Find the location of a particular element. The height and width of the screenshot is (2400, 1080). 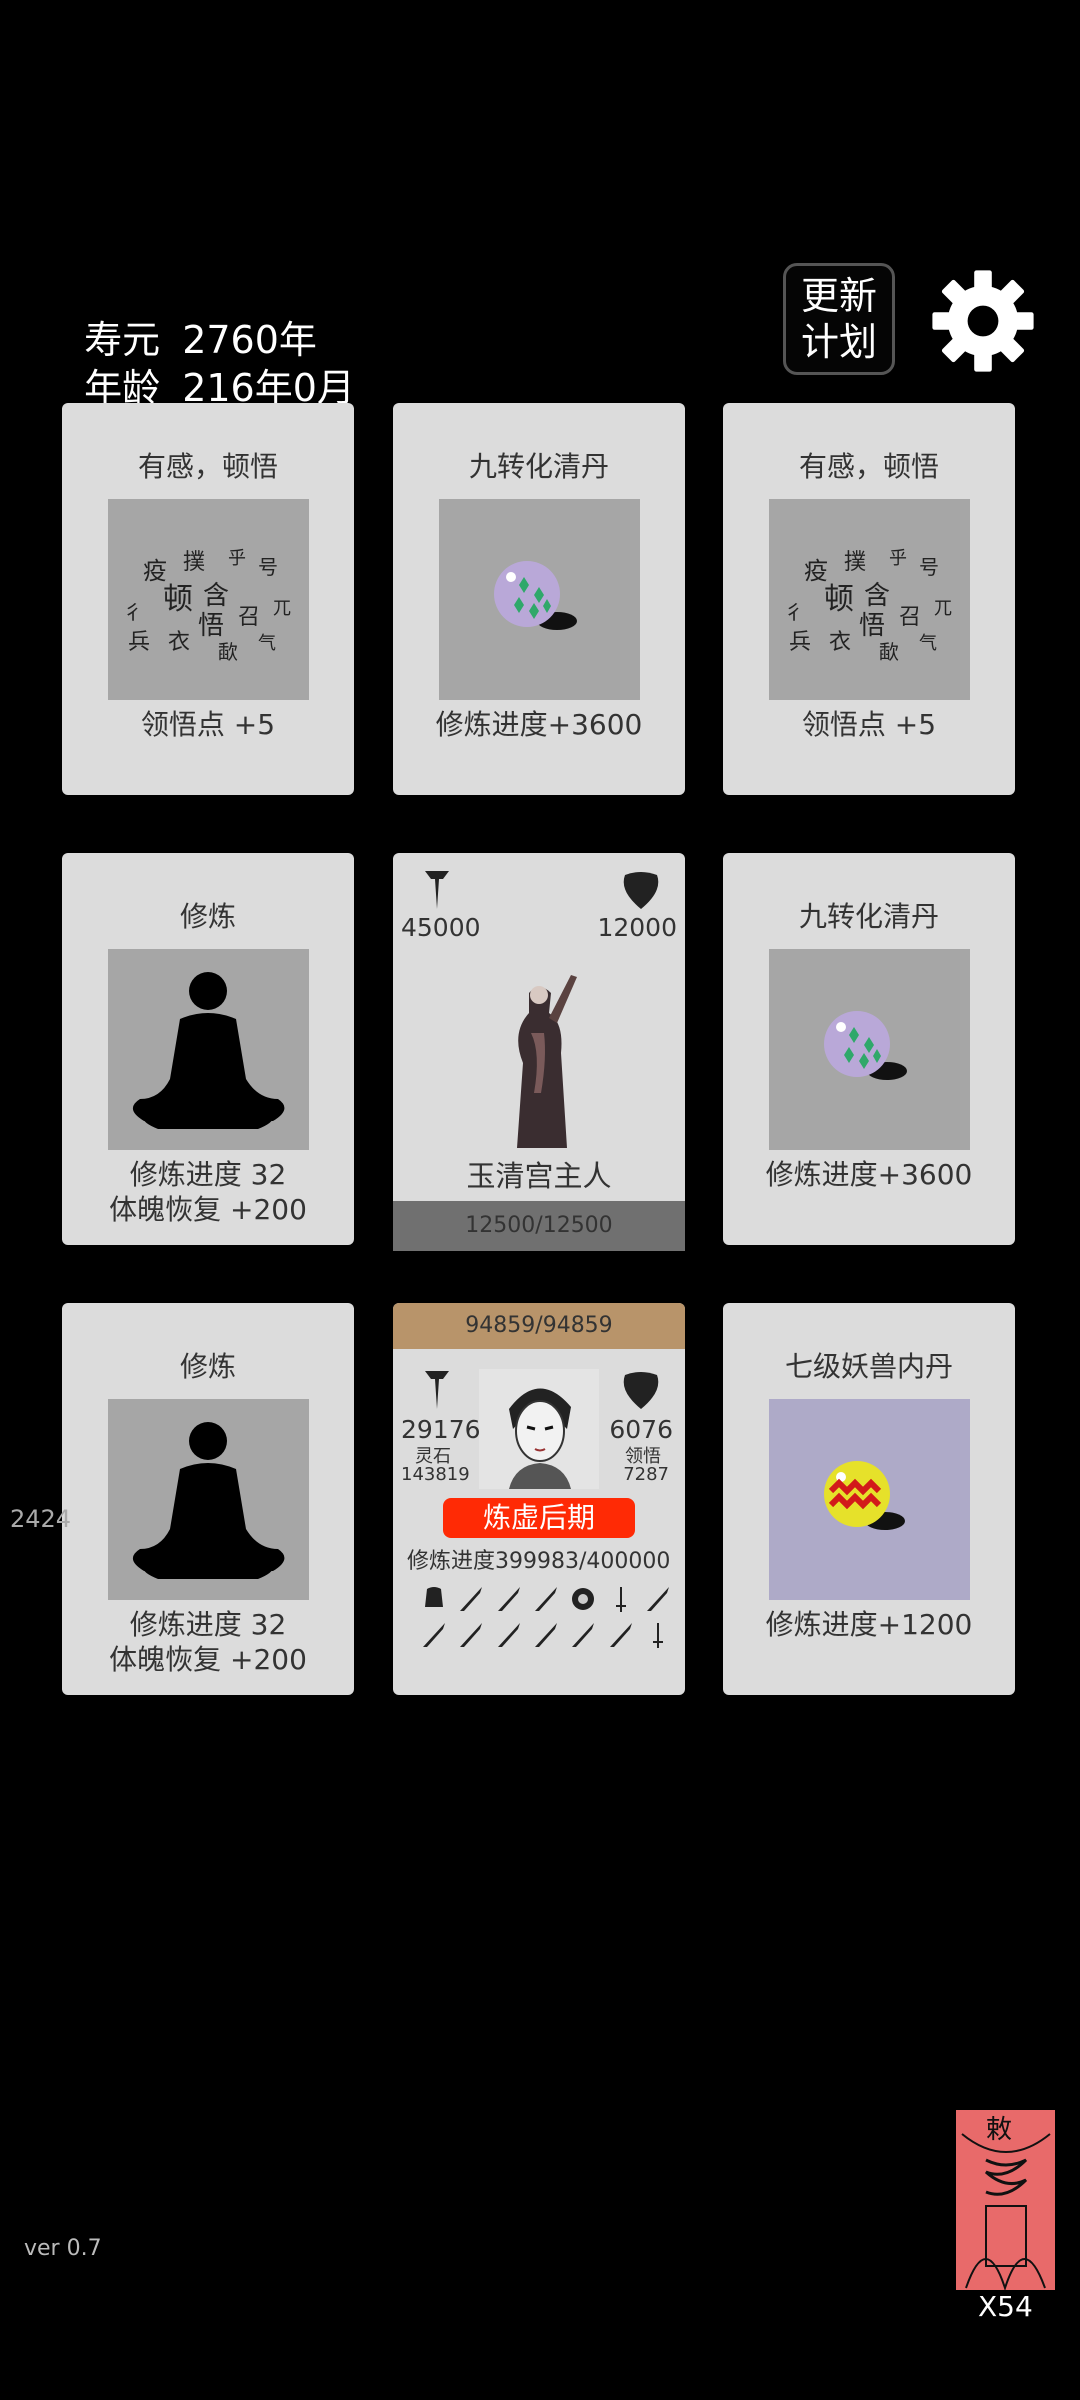

boss-defense: 12000 is located at coordinates (637, 927).